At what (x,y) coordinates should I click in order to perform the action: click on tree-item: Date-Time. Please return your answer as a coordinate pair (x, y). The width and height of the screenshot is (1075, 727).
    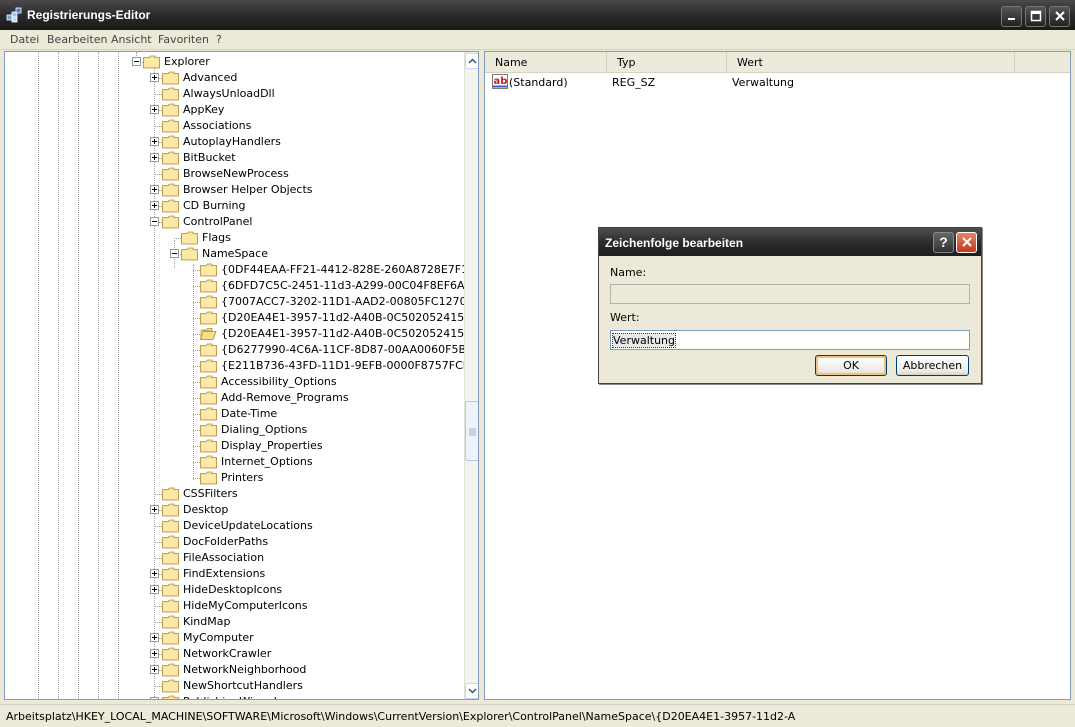
    Looking at the image, I should click on (234, 414).